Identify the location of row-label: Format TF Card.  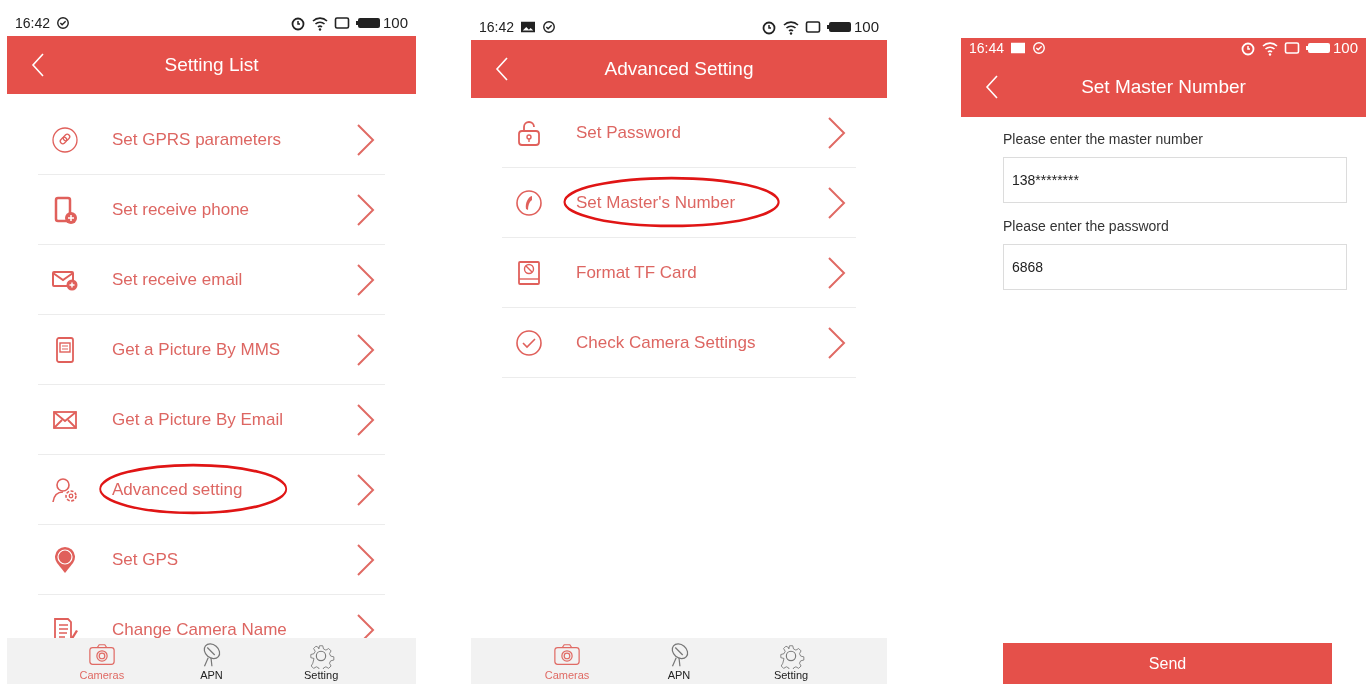
(636, 272).